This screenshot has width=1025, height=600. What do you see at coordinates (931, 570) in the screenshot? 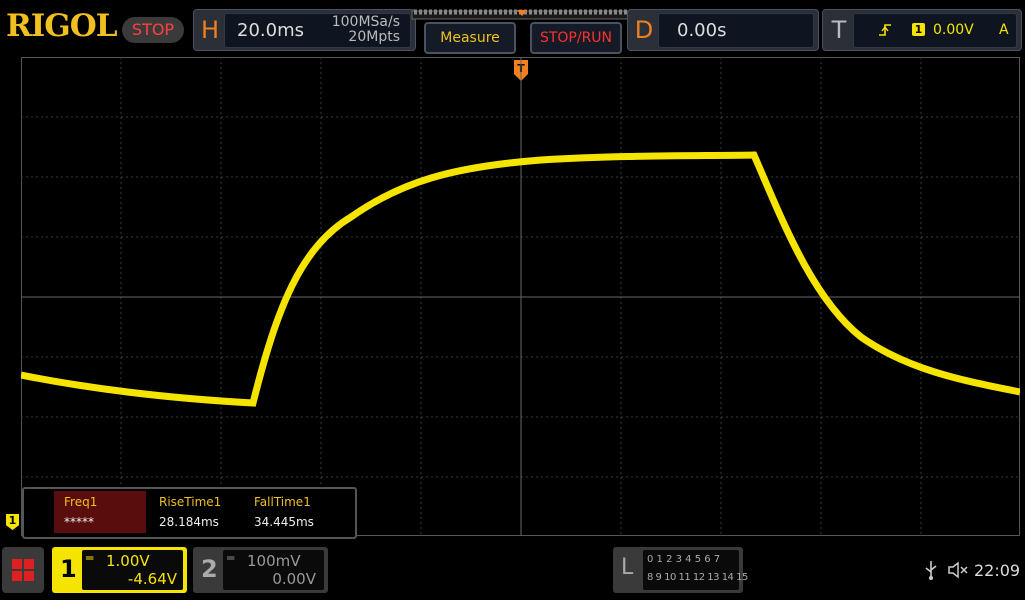
I see `usb-icon` at bounding box center [931, 570].